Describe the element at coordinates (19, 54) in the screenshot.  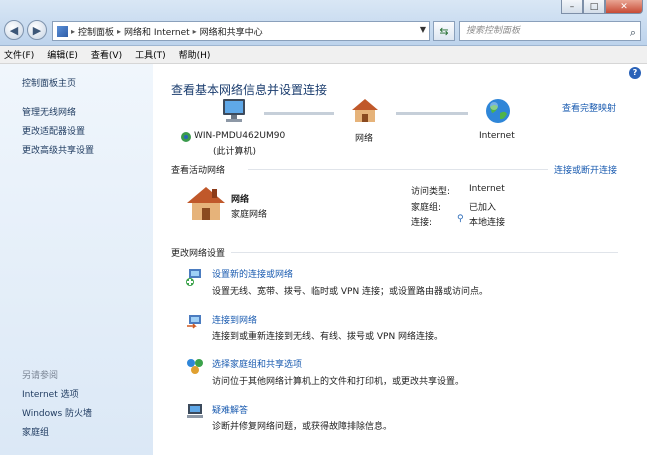
I see `menu-file: 文件(F)` at that location.